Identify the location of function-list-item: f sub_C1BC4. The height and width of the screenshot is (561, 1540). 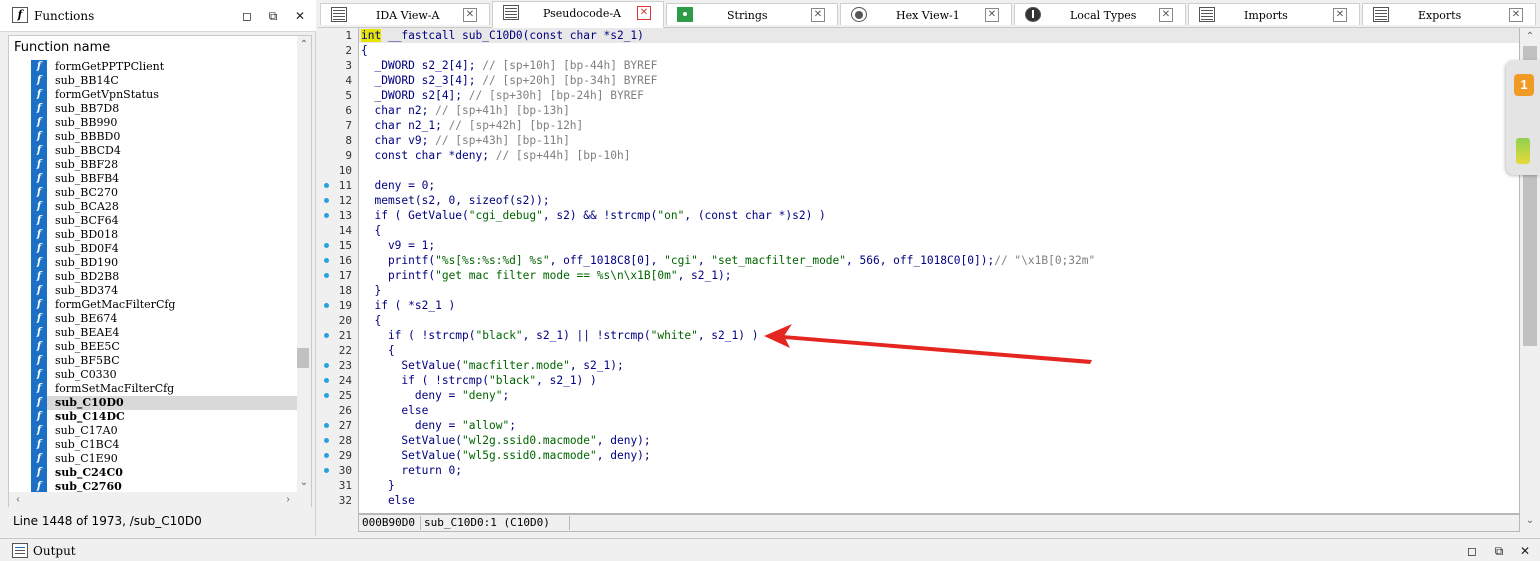
(164, 445).